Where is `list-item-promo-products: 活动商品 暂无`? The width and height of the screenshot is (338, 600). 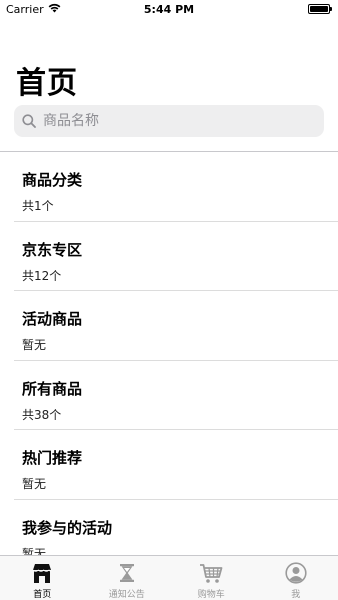 list-item-promo-products: 活动商品 暂无 is located at coordinates (169, 326).